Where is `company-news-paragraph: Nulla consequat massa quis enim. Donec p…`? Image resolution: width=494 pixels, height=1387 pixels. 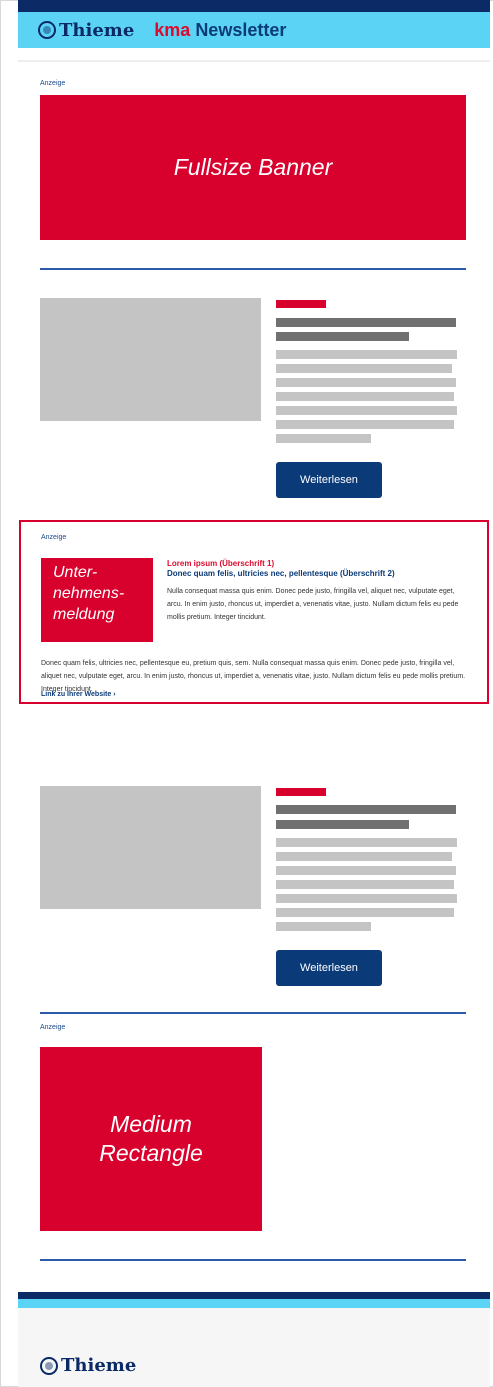
company-news-paragraph: Nulla consequat massa quis enim. Donec p… is located at coordinates (313, 604).